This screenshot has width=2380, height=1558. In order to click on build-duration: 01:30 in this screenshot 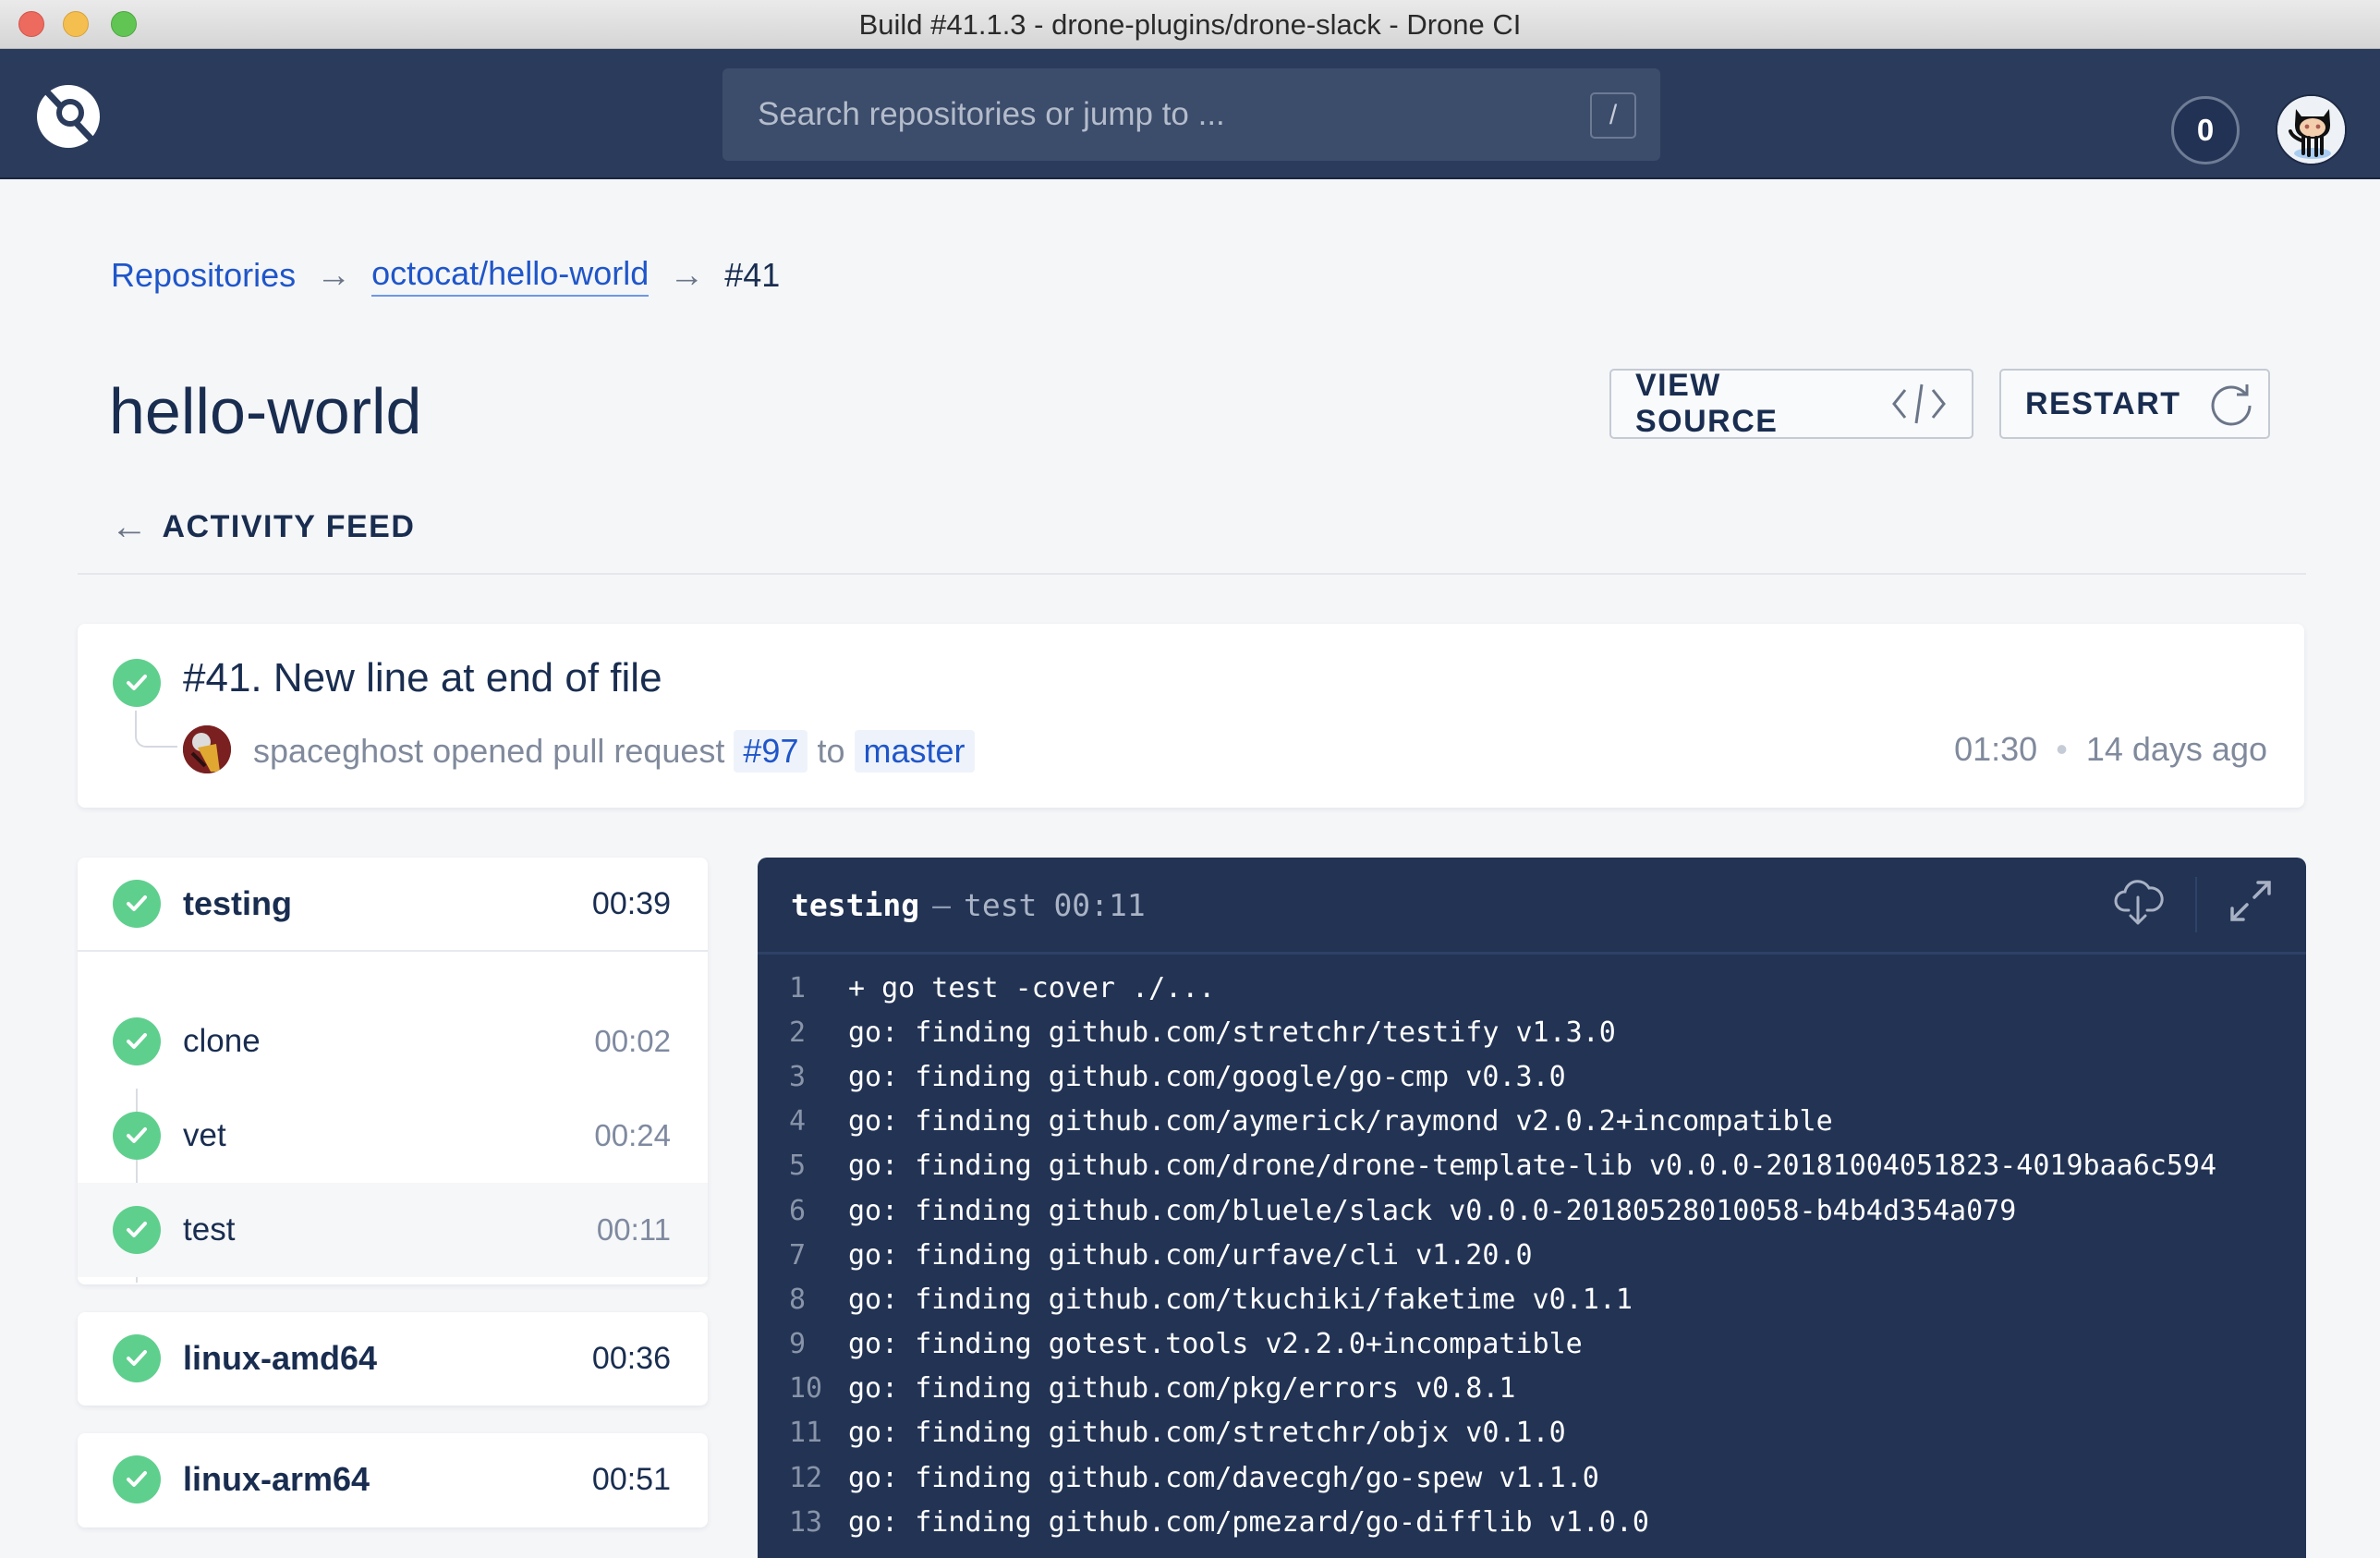, I will do `click(1996, 749)`.